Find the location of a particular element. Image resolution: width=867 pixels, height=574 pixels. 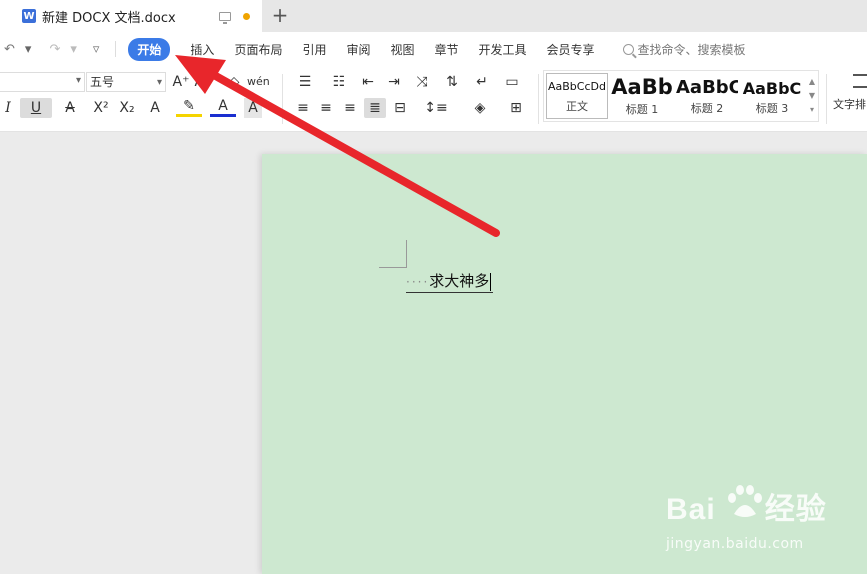

tab-bar: W 新建 DOCX 文档.docx + is located at coordinates (433, 16).